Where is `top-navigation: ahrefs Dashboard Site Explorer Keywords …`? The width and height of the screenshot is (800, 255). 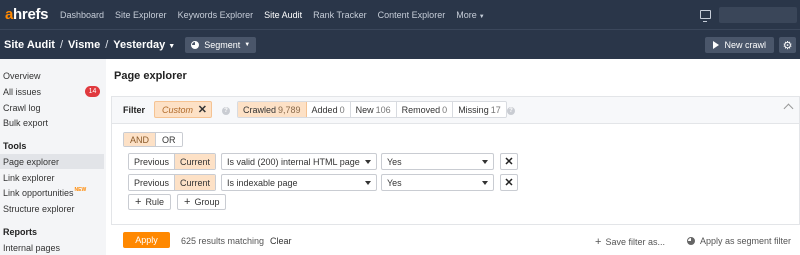 top-navigation: ahrefs Dashboard Site Explorer Keywords … is located at coordinates (400, 14).